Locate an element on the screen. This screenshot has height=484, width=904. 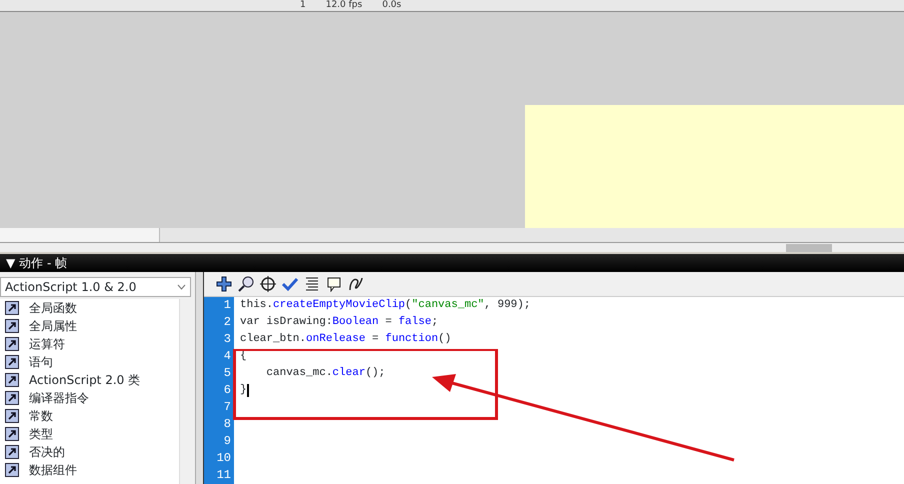
line-number: 1 is located at coordinates (227, 305).